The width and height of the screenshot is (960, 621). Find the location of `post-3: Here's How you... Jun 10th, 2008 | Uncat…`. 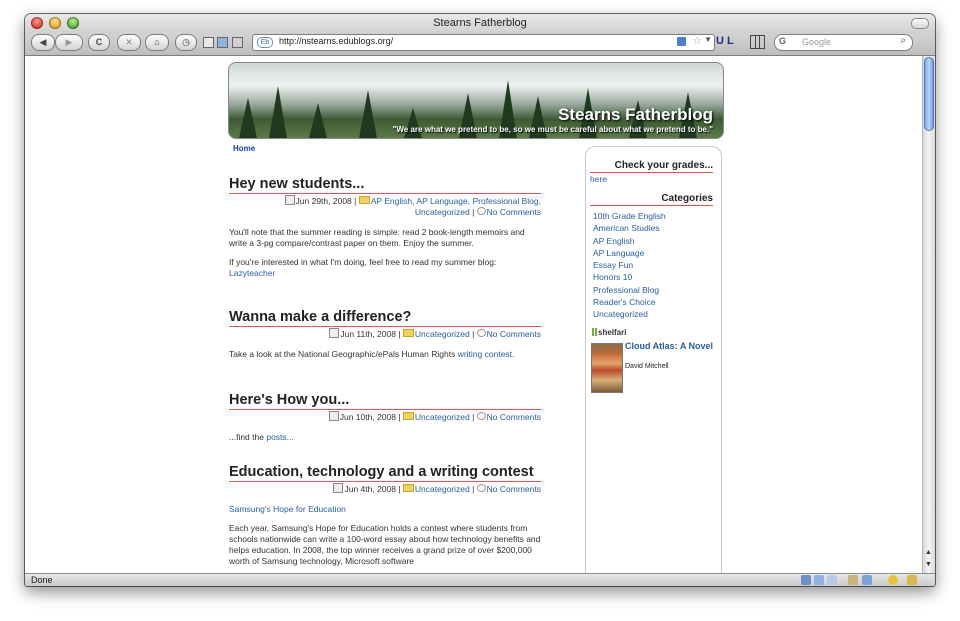

post-3: Here's How you... Jun 10th, 2008 | Uncat… is located at coordinates (385, 421).